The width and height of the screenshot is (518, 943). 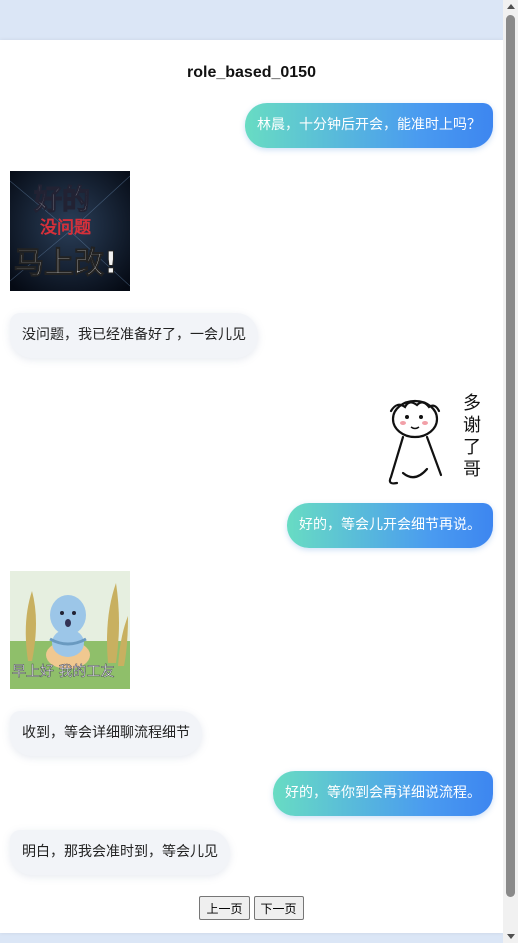 What do you see at coordinates (511, 936) in the screenshot?
I see `scroll-down-arrow-icon` at bounding box center [511, 936].